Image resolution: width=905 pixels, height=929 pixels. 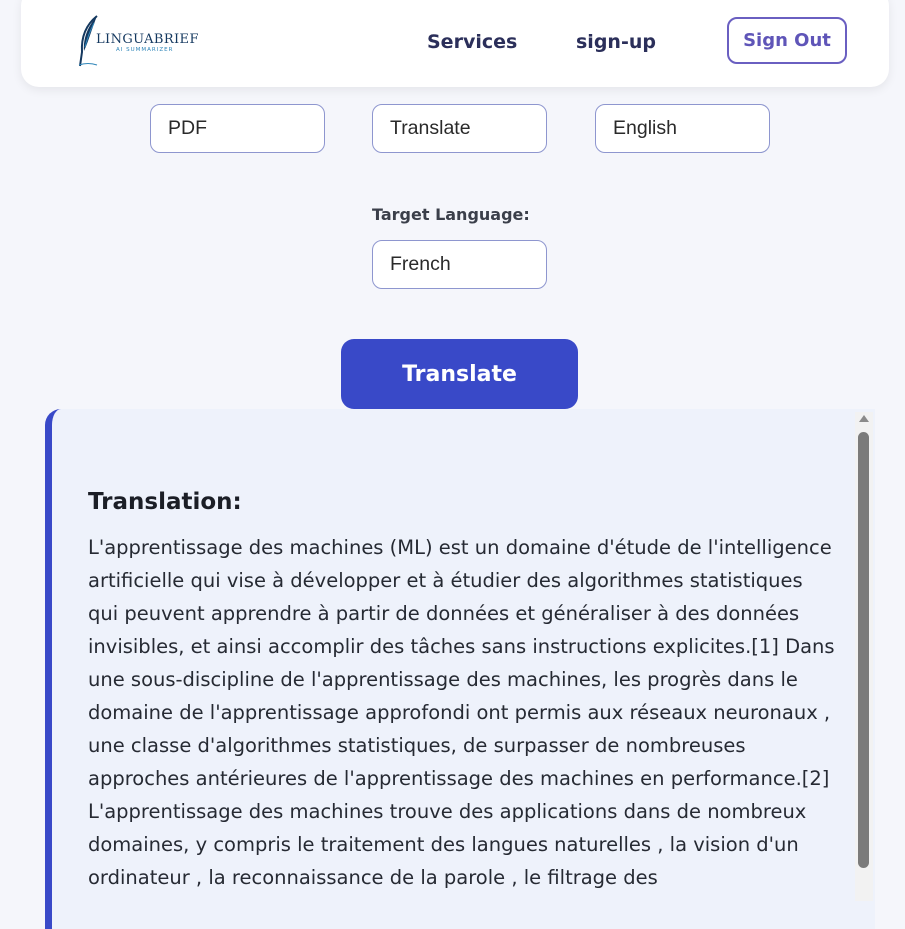 I want to click on nav-link-sign-up: sign-up, so click(x=616, y=42).